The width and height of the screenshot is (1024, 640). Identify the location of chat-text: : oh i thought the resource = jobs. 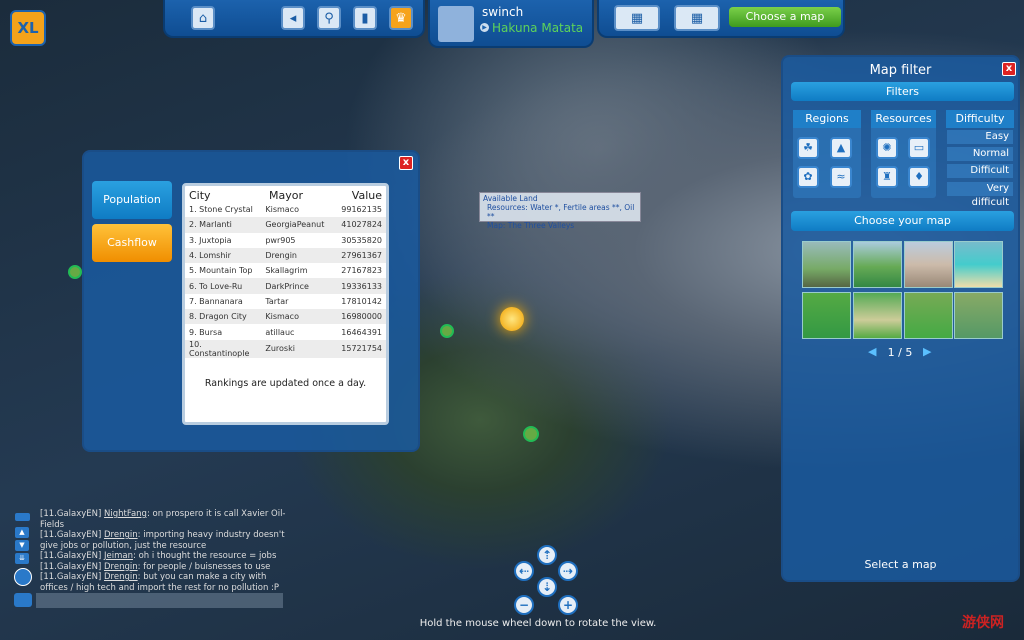
(205, 556).